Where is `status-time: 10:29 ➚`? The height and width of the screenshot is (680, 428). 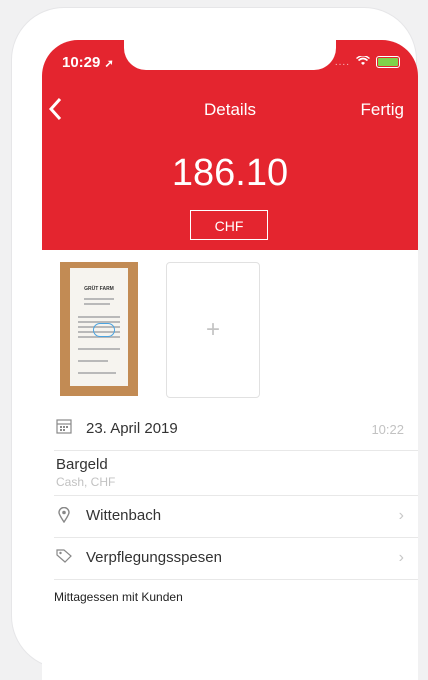 status-time: 10:29 ➚ is located at coordinates (88, 62).